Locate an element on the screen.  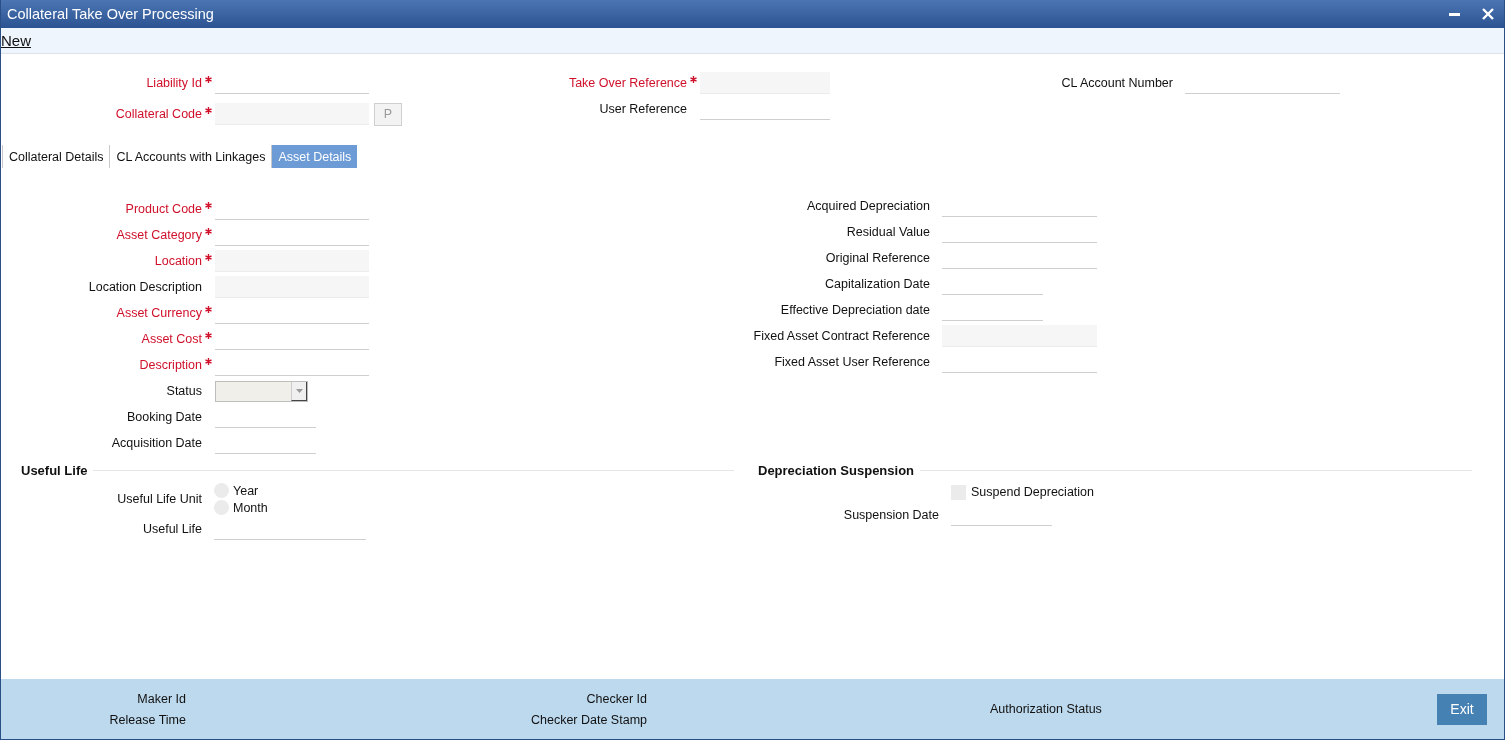
field-label: Booking Date is located at coordinates (163, 417).